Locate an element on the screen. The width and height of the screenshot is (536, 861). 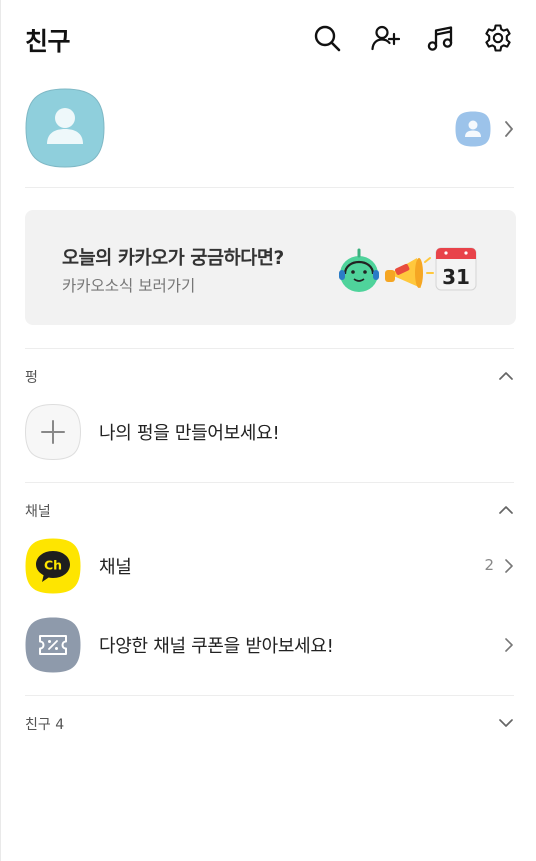
channel-coupon-row: 다양한 채널 쿠폰을 받아보세요! is located at coordinates (269, 645).